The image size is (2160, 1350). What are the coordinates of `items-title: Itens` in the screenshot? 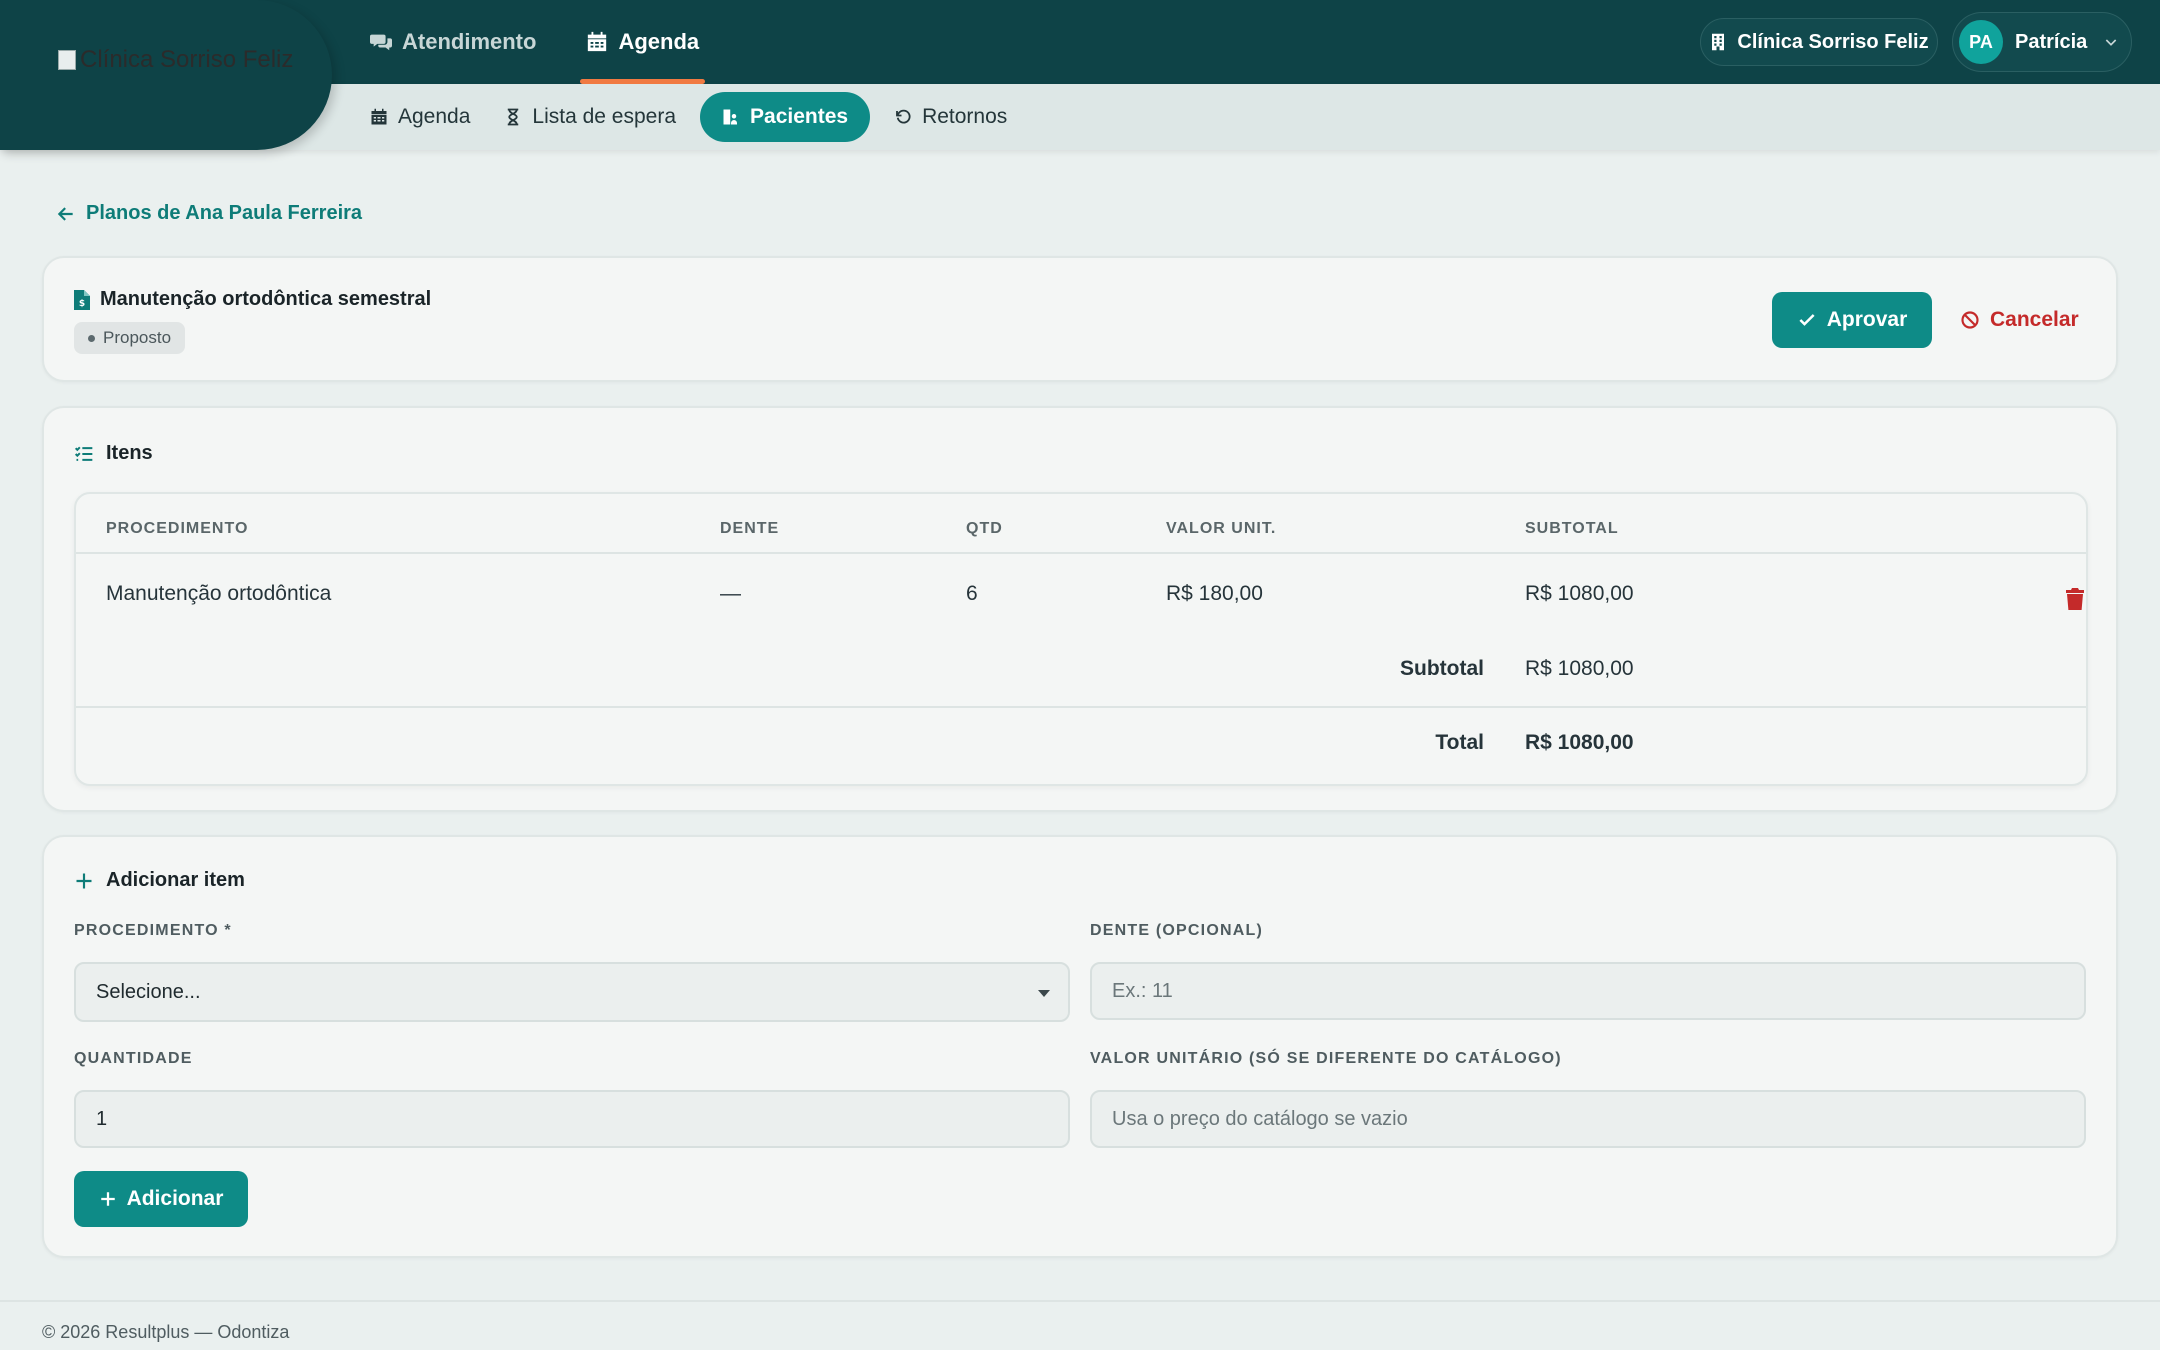 It's located at (113, 453).